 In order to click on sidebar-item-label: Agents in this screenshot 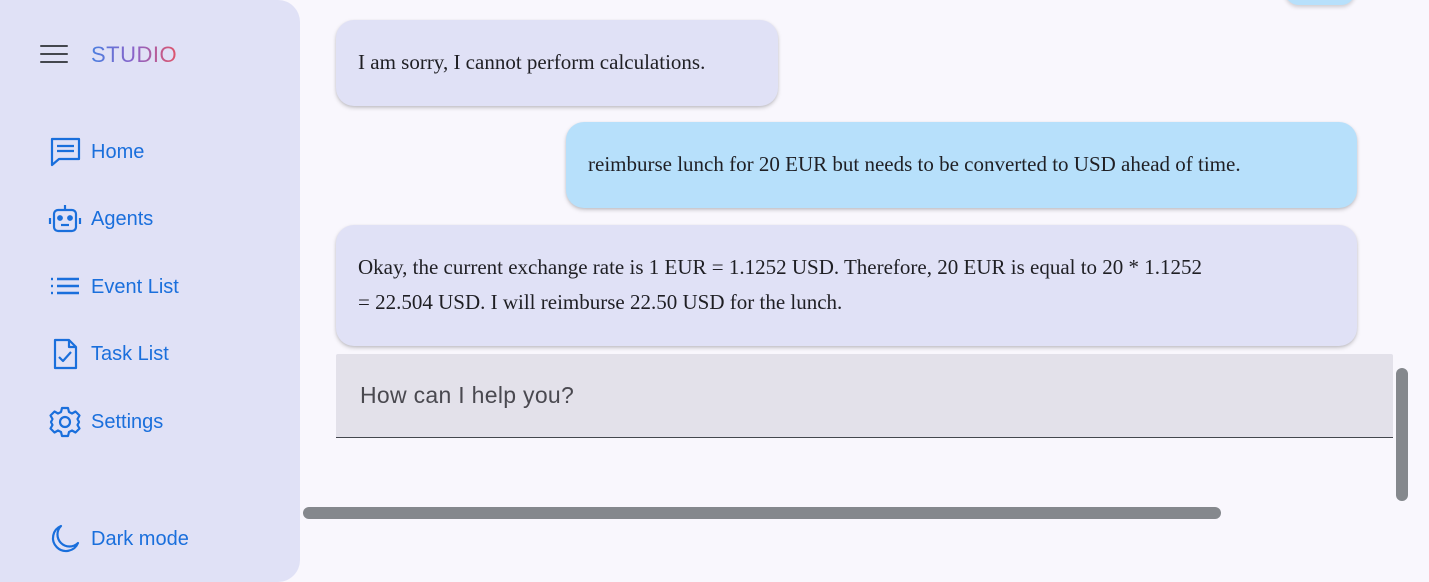, I will do `click(122, 218)`.